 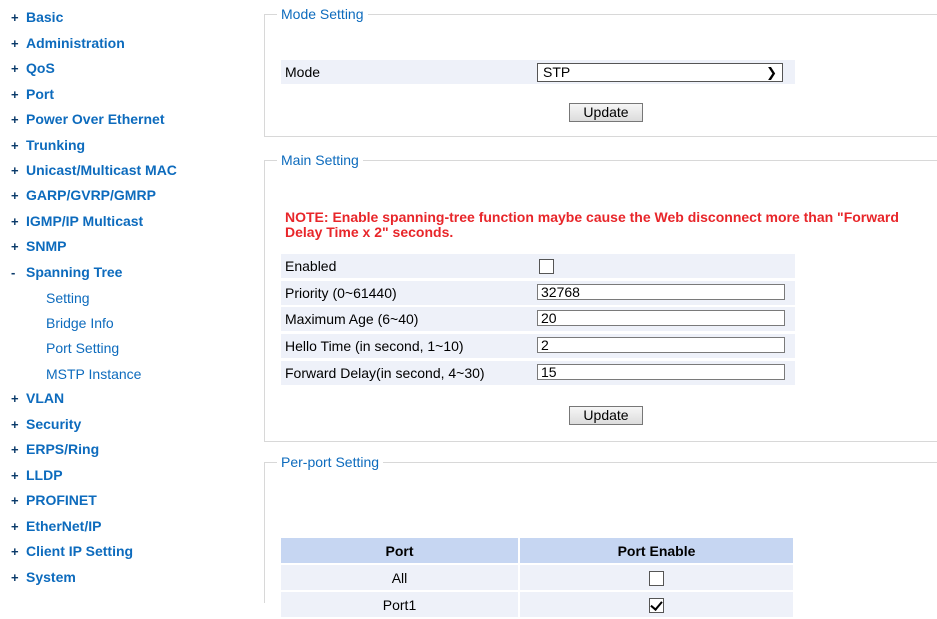 What do you see at coordinates (771, 72) in the screenshot?
I see `chevron-down-icon: ❯` at bounding box center [771, 72].